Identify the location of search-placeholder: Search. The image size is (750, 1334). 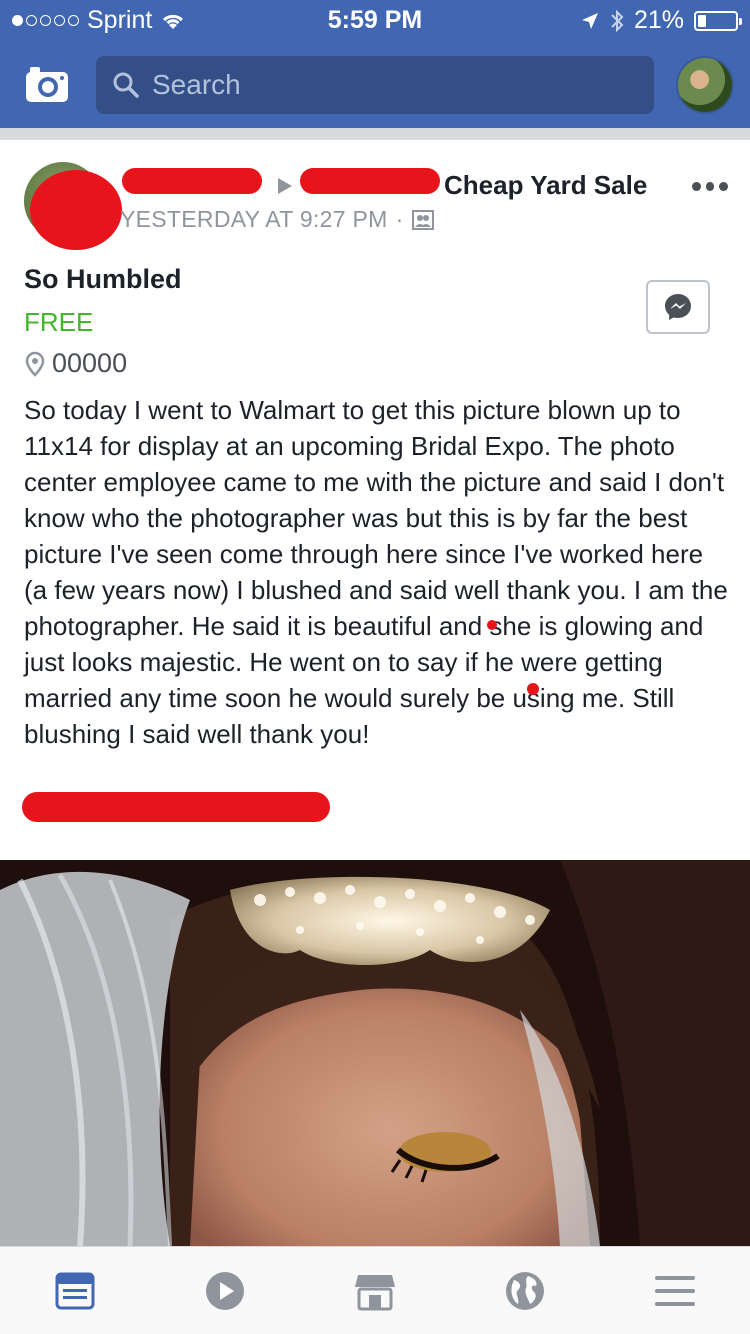
(196, 84).